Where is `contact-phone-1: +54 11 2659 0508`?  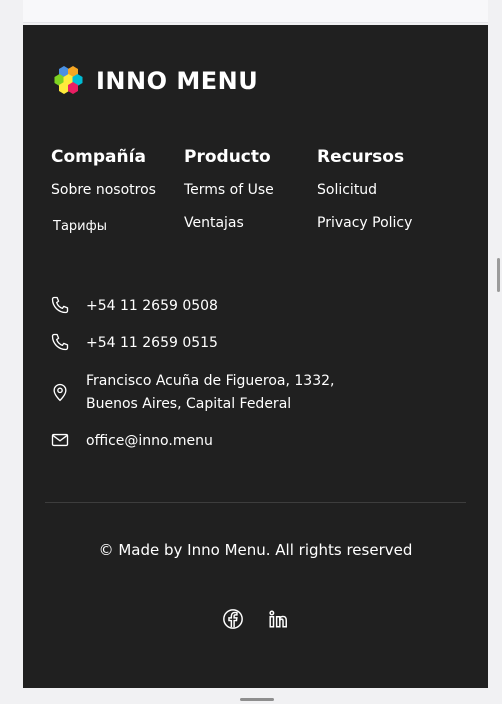
contact-phone-1: +54 11 2659 0508 is located at coordinates (134, 306).